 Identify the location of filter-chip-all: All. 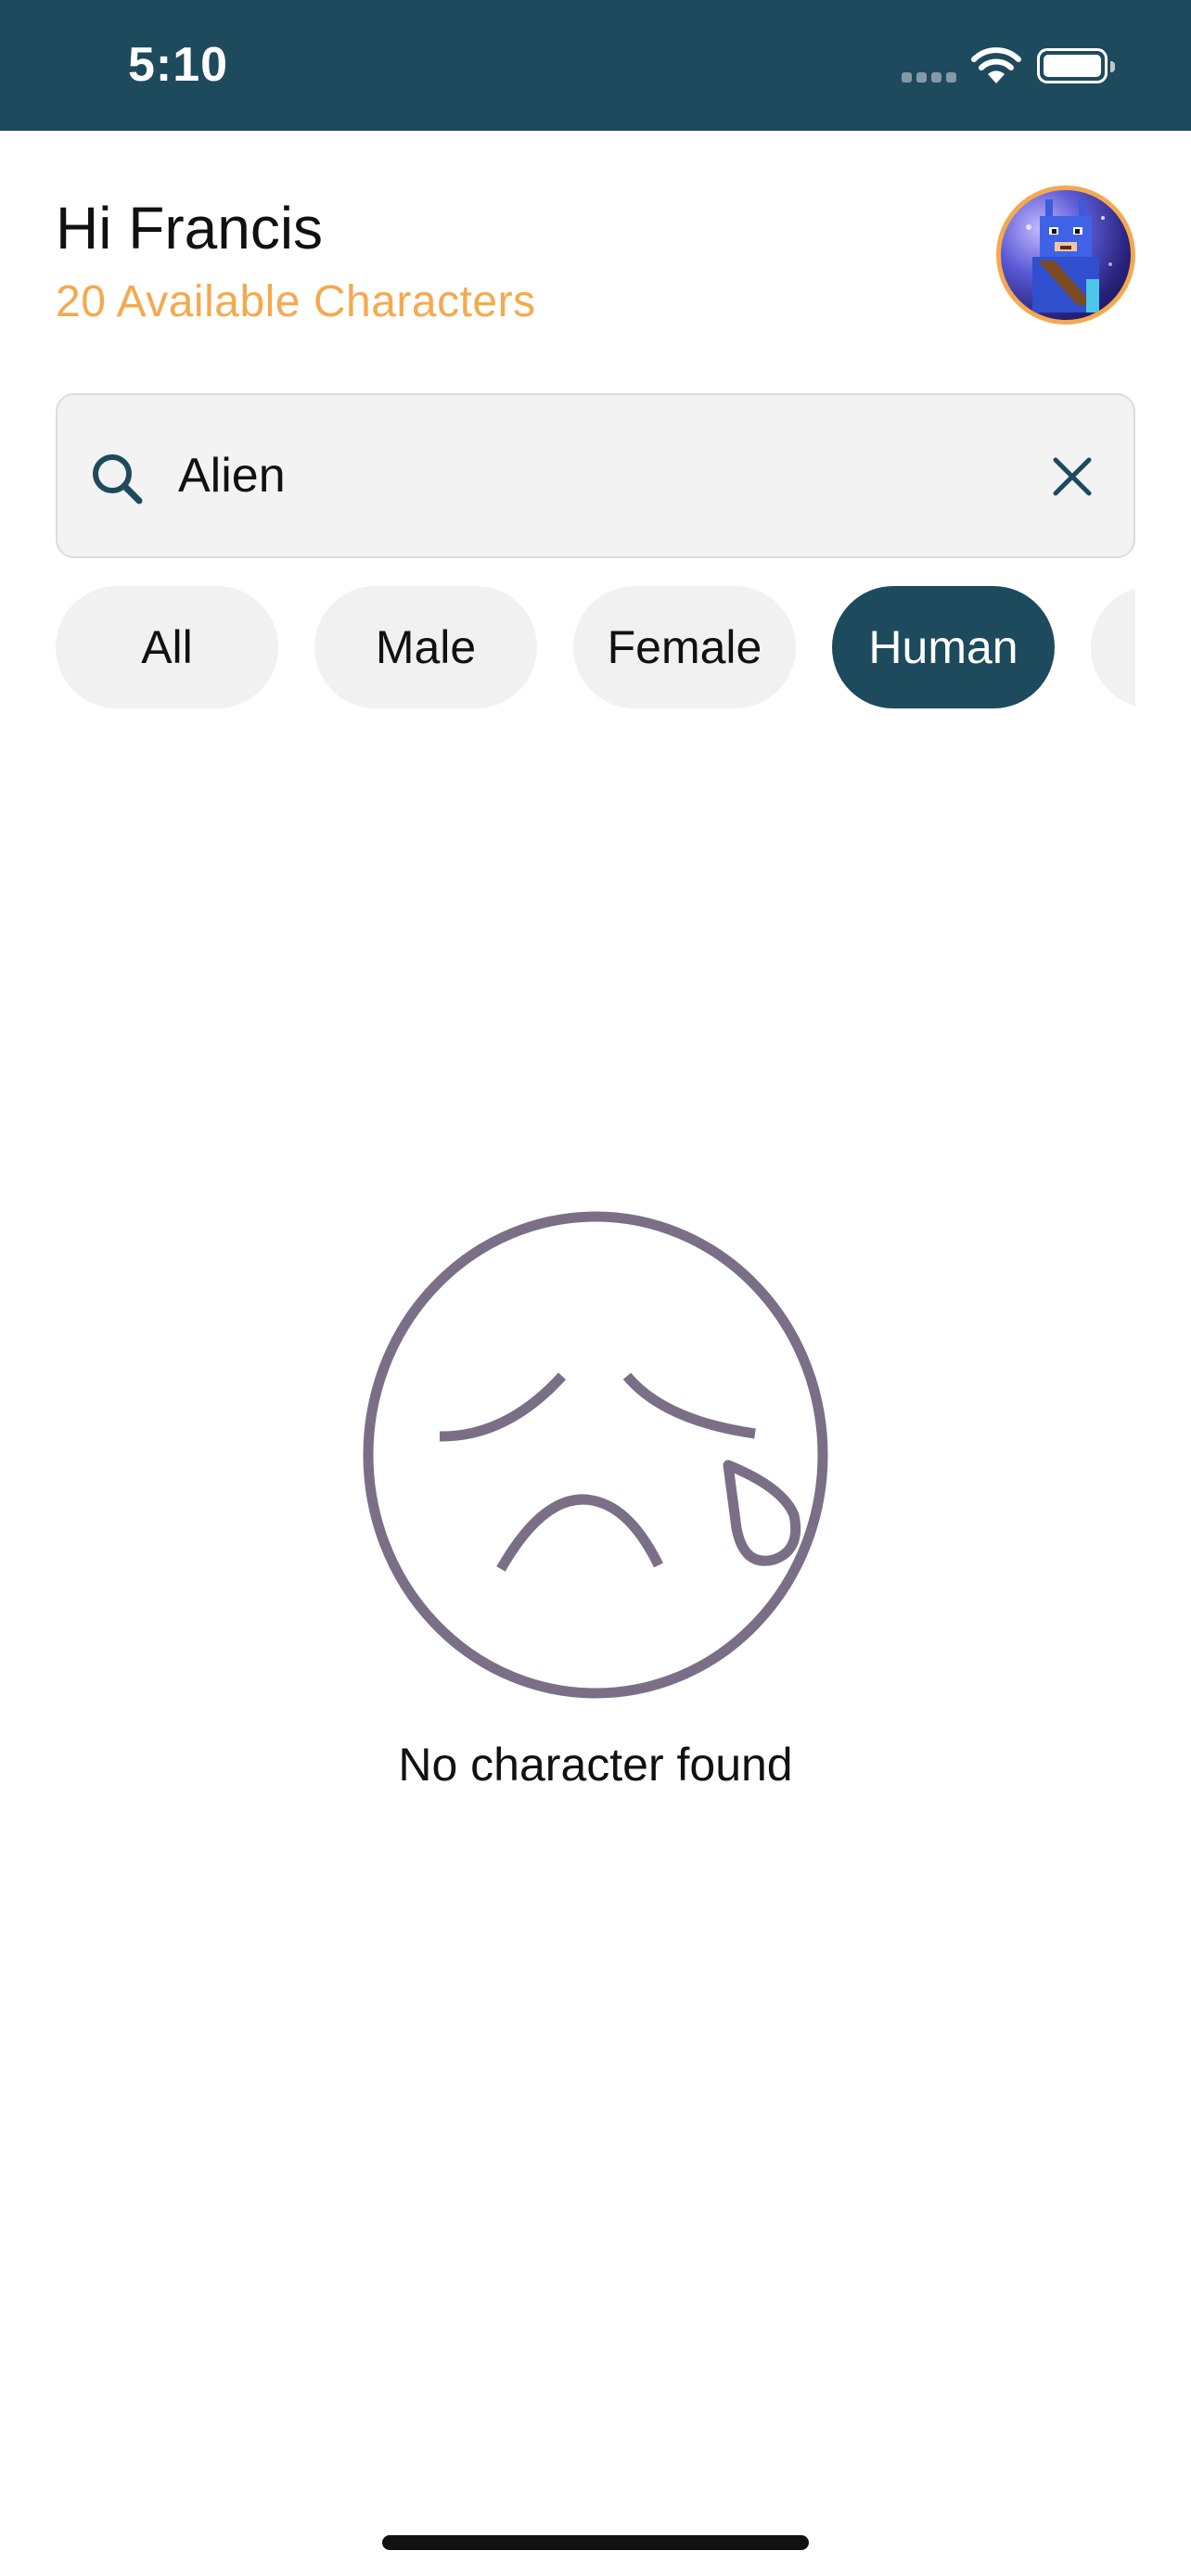
(167, 647).